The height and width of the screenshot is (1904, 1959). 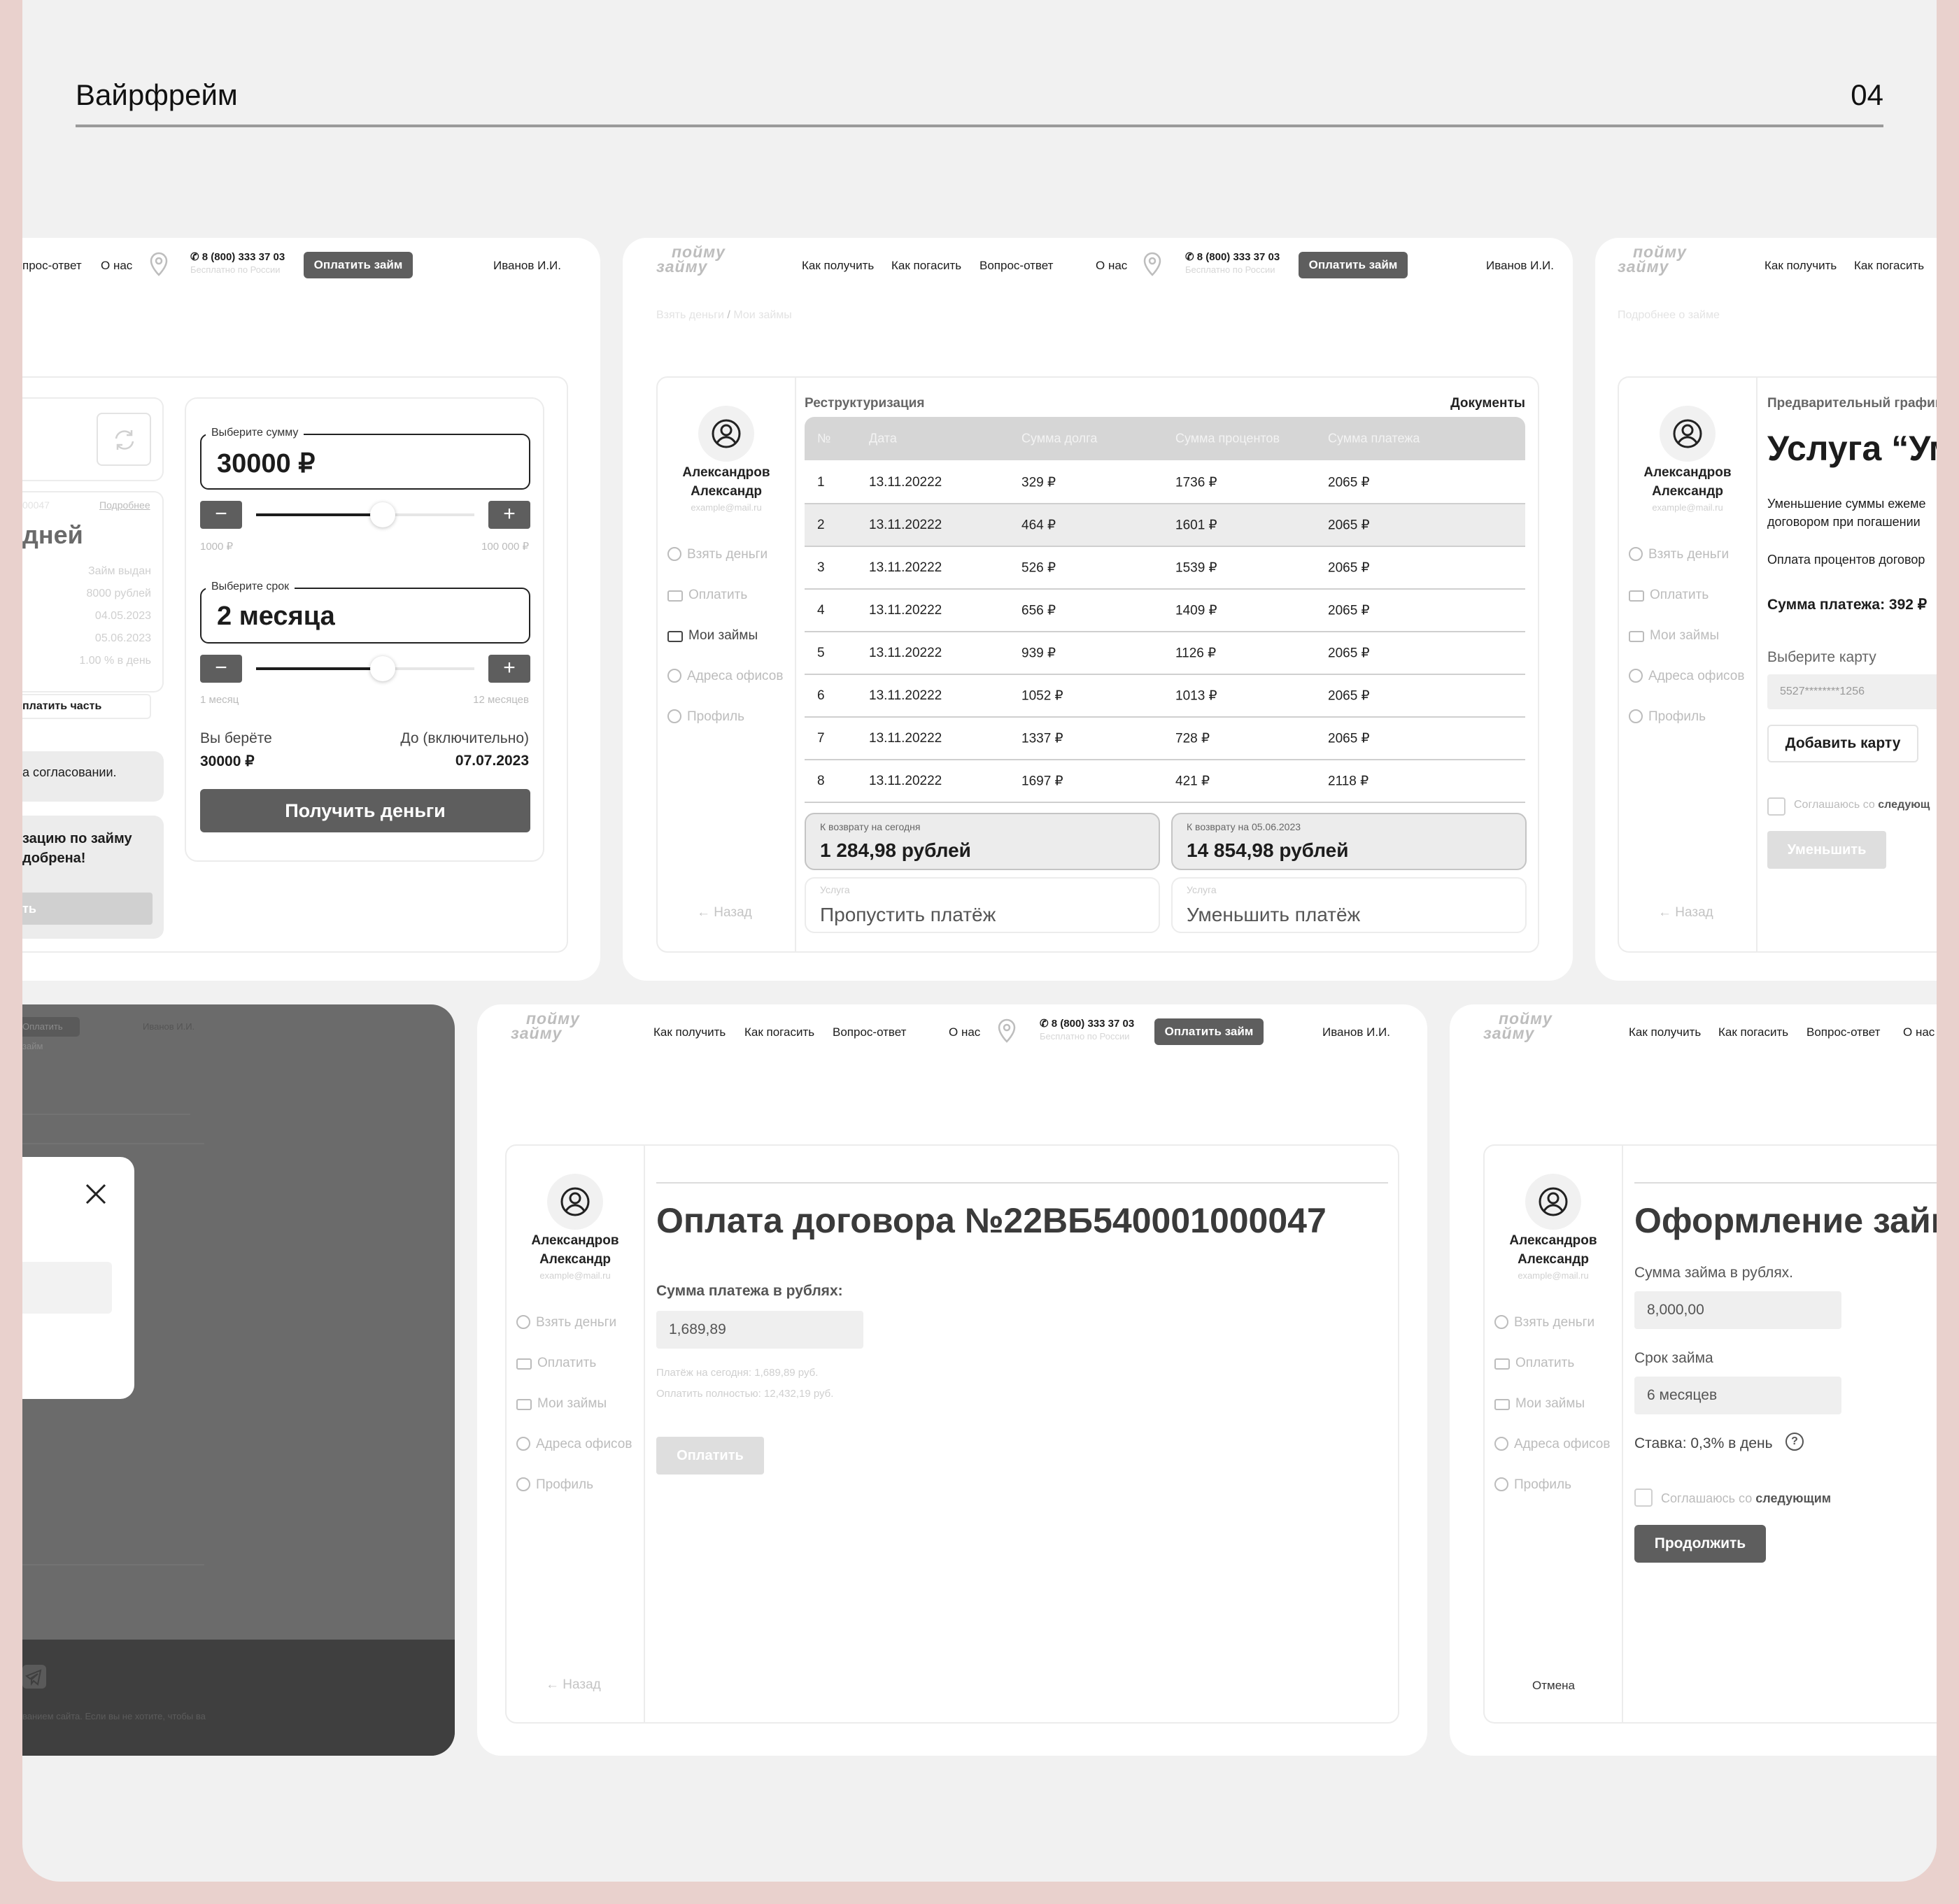 I want to click on sum-slider-handle, so click(x=382, y=514).